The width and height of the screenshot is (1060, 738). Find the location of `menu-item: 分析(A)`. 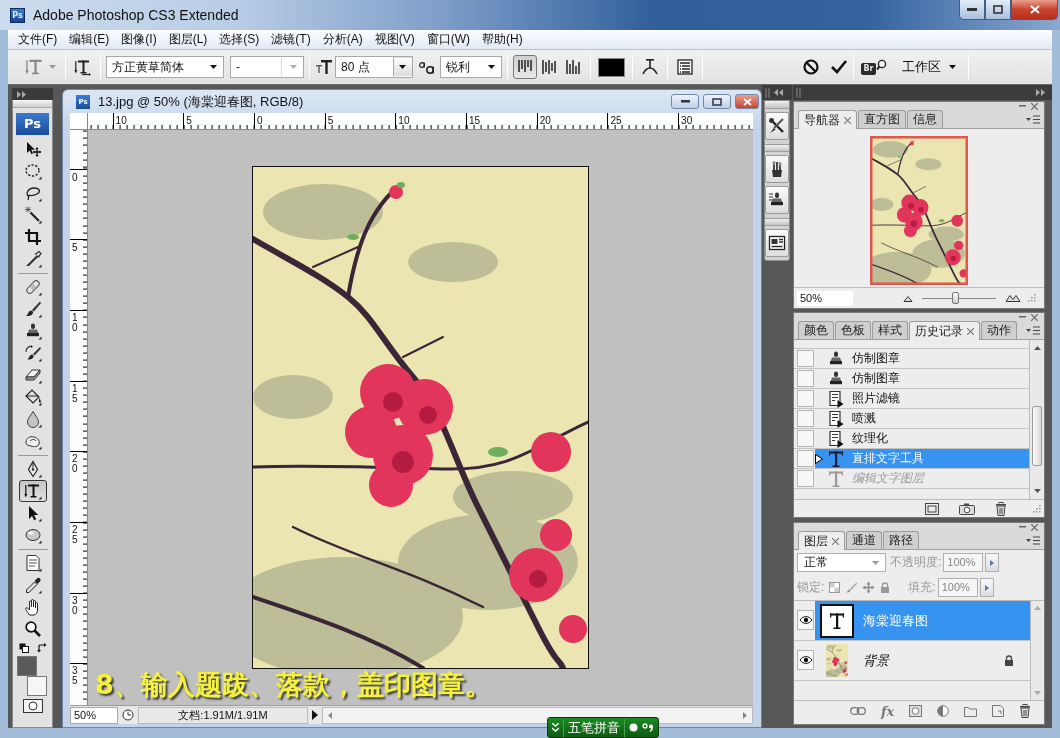

menu-item: 分析(A) is located at coordinates (342, 39).